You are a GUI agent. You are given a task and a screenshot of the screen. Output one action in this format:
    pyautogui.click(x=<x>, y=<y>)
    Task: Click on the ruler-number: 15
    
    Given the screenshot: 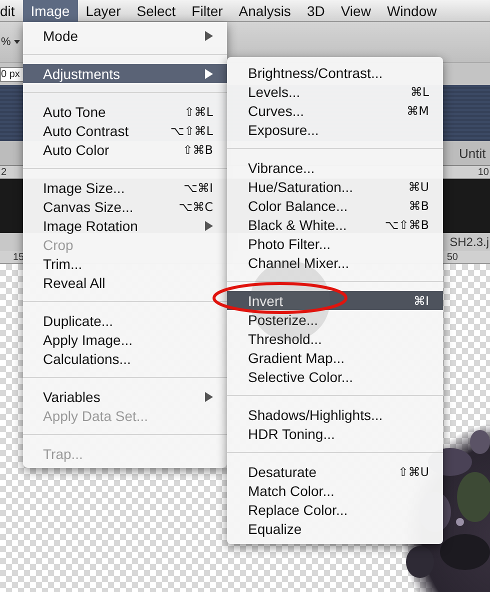 What is the action you would take?
    pyautogui.click(x=18, y=257)
    